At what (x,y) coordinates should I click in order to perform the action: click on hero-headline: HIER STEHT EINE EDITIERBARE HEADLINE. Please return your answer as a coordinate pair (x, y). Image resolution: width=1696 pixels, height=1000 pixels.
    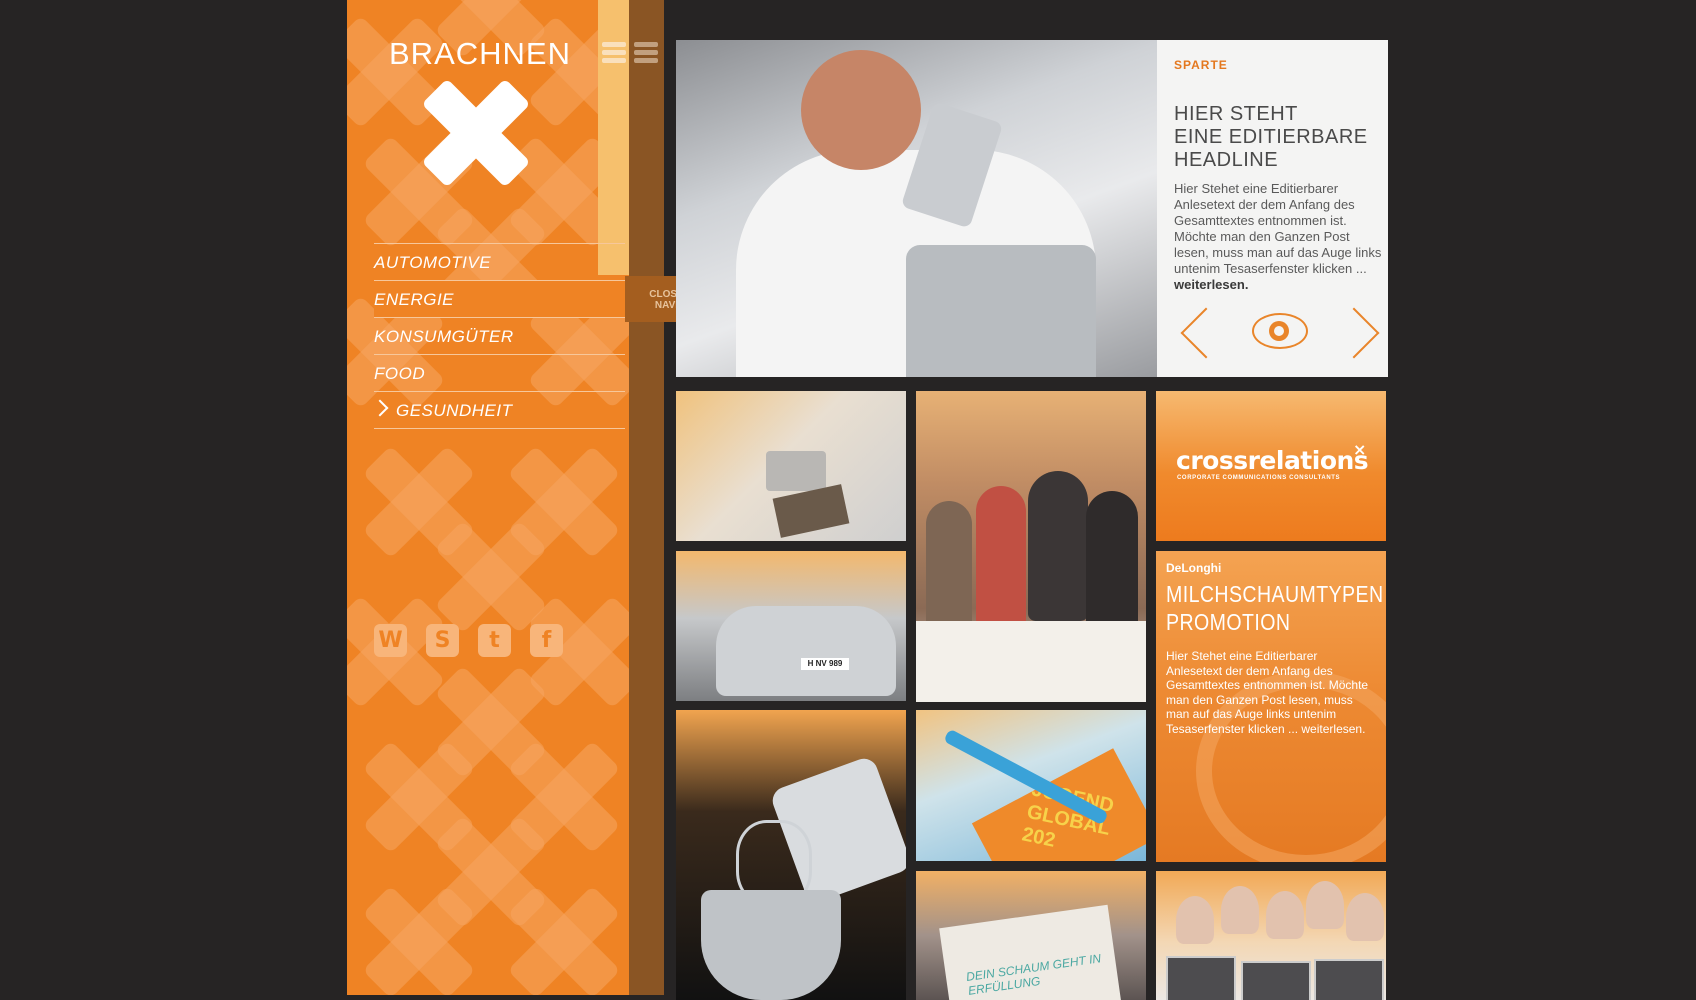
    Looking at the image, I should click on (1279, 137).